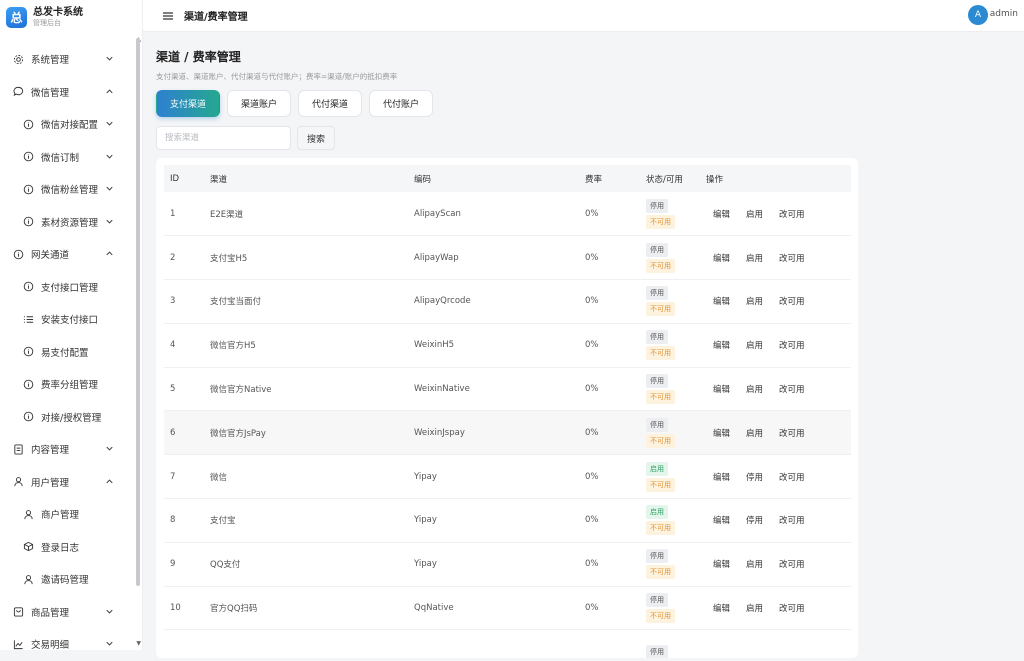  What do you see at coordinates (138, 643) in the screenshot?
I see `scroll-down-arrow-icon: ▼` at bounding box center [138, 643].